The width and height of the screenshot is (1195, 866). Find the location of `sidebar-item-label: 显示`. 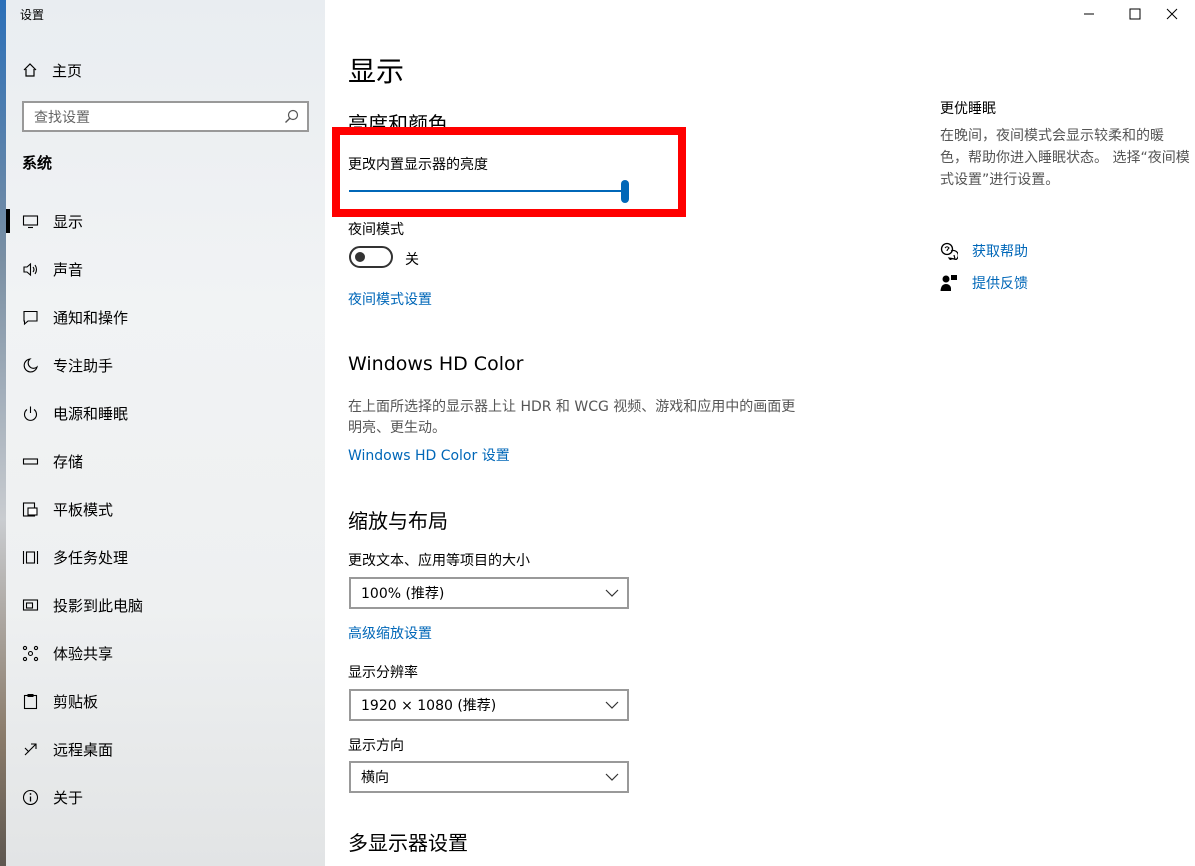

sidebar-item-label: 显示 is located at coordinates (68, 221).